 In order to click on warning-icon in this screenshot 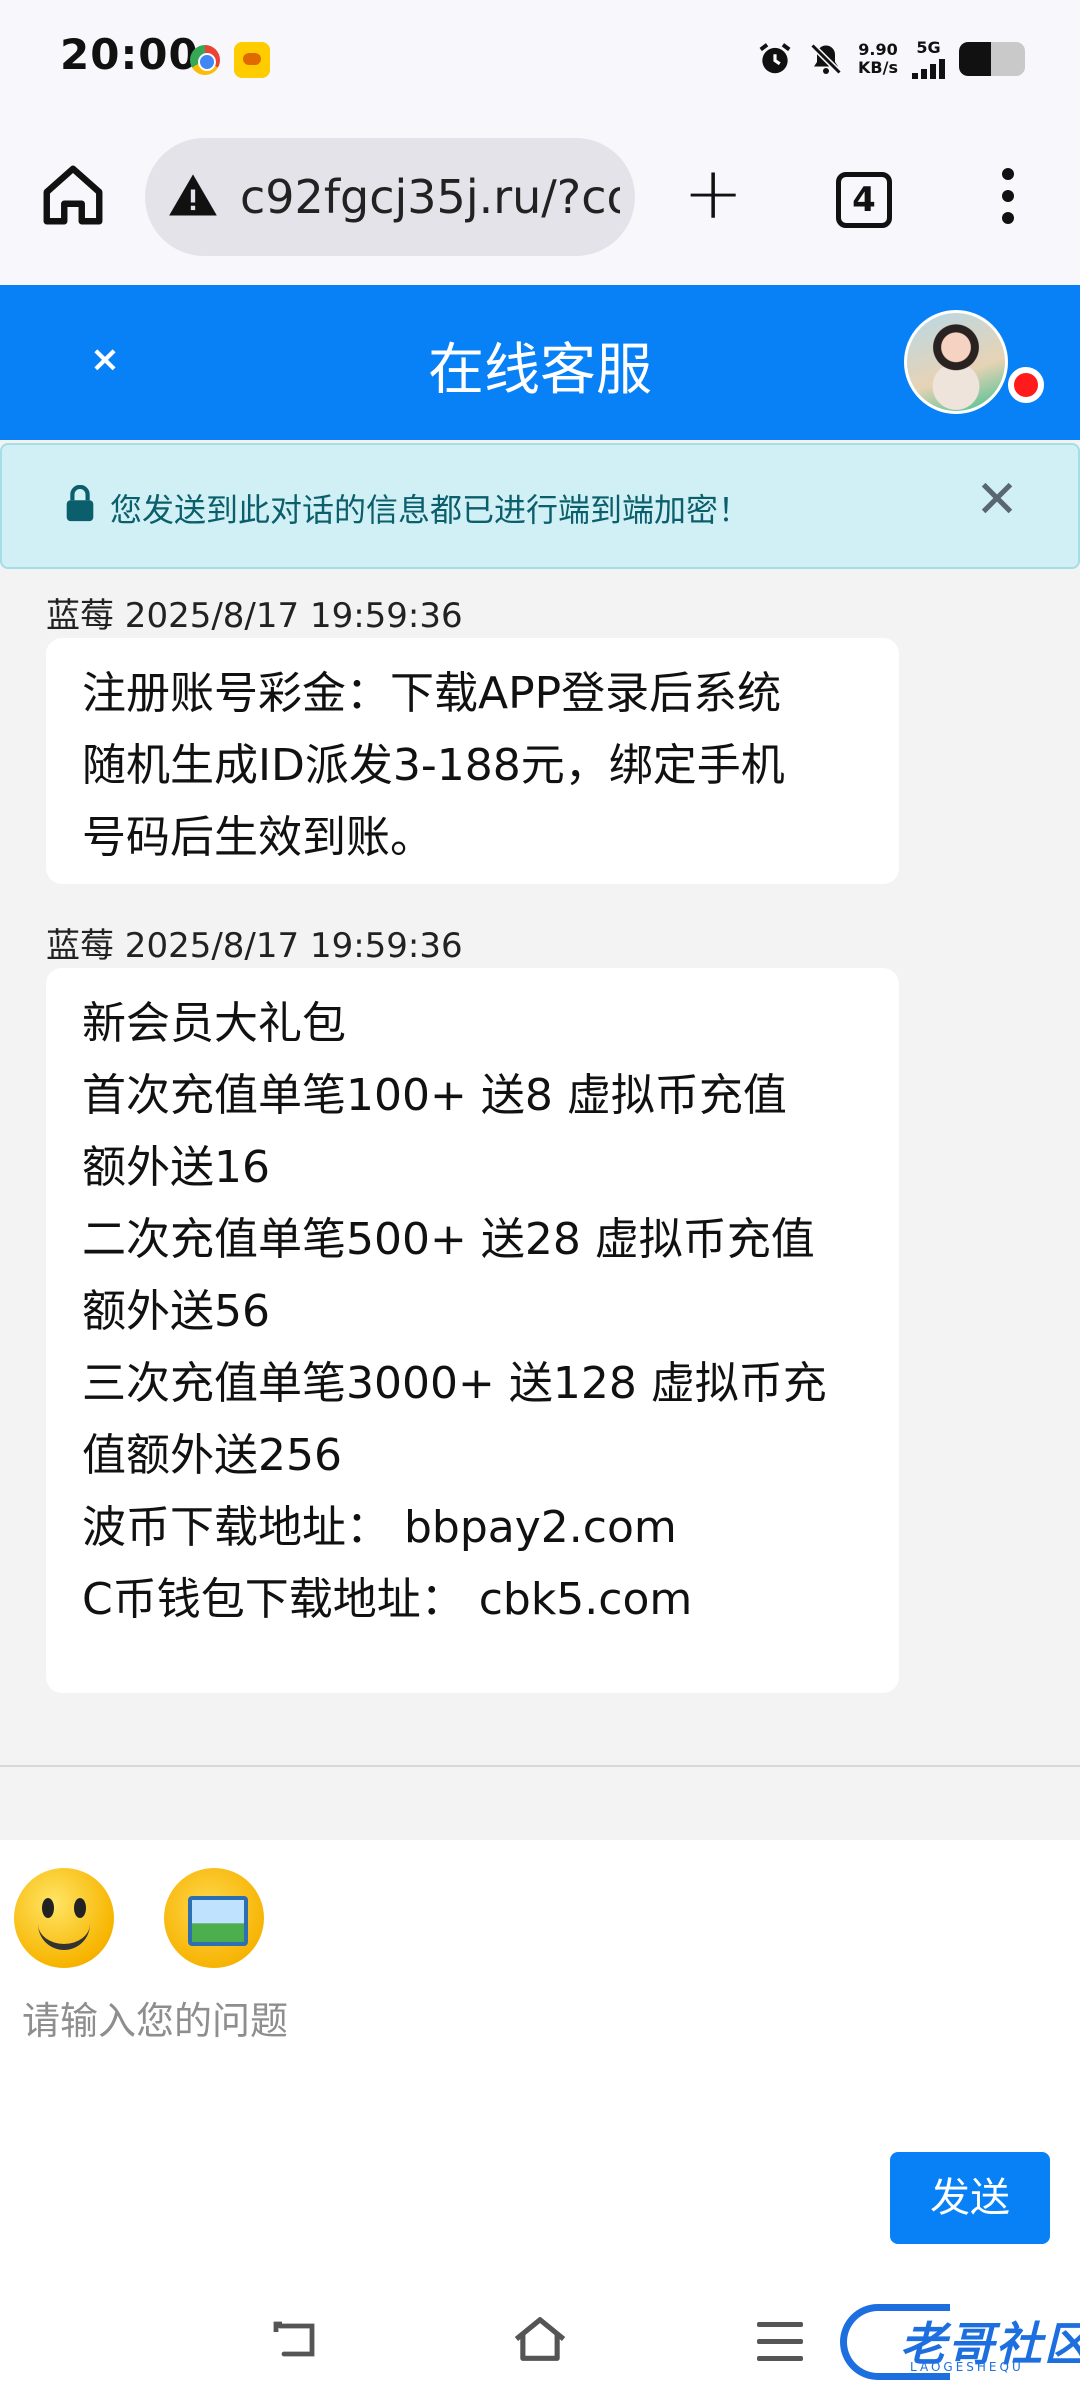, I will do `click(193, 196)`.